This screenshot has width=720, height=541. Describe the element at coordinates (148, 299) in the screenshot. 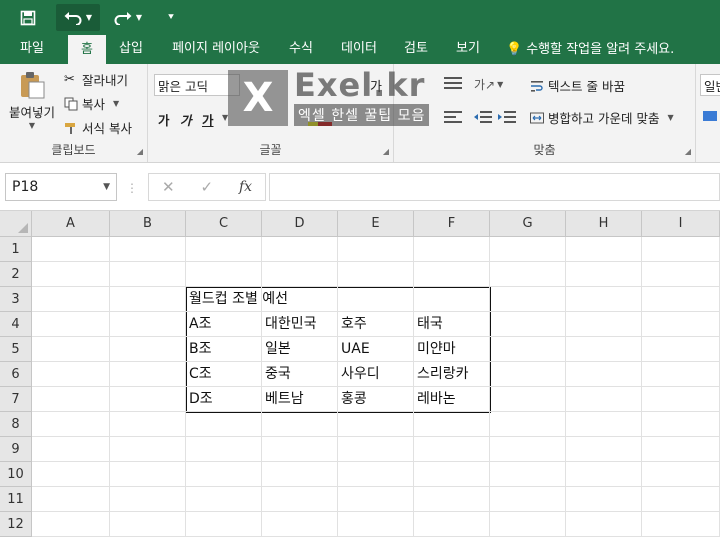

I see `cell-b3` at that location.